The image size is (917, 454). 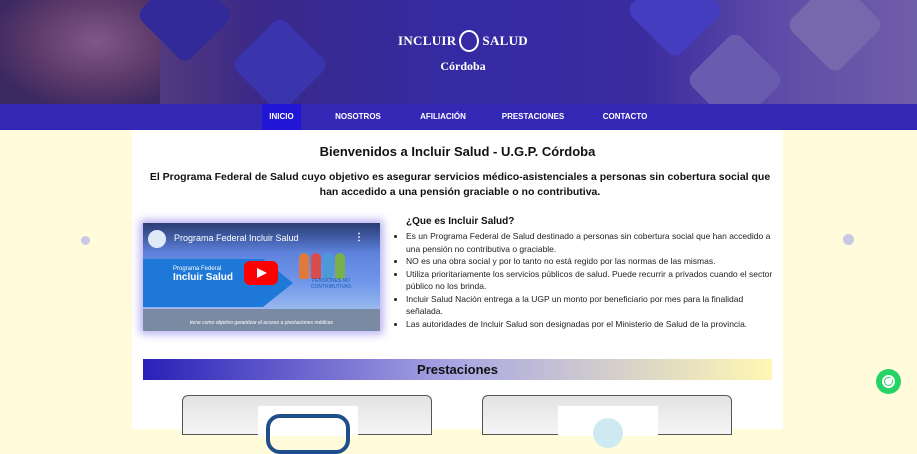 What do you see at coordinates (469, 41) in the screenshot?
I see `logo-emblem-icon` at bounding box center [469, 41].